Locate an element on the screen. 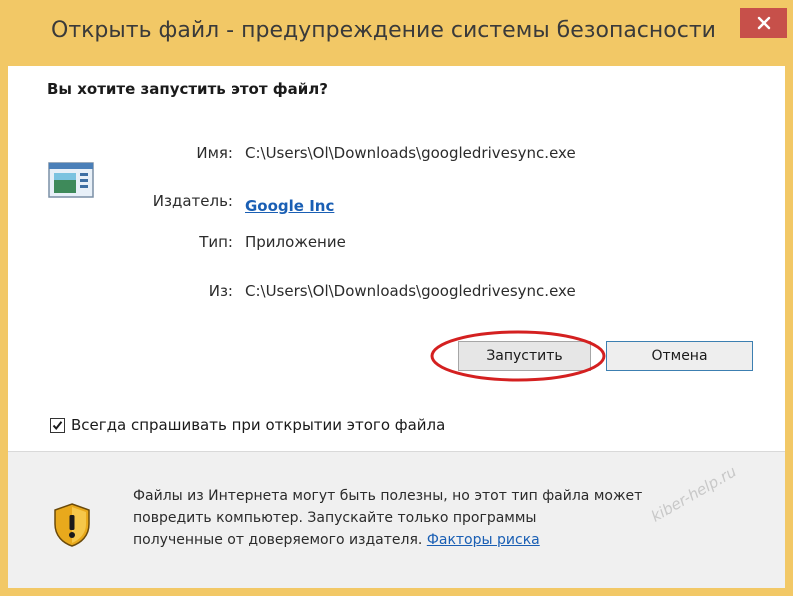 The width and height of the screenshot is (793, 596). from-label: Из: is located at coordinates (220, 291).